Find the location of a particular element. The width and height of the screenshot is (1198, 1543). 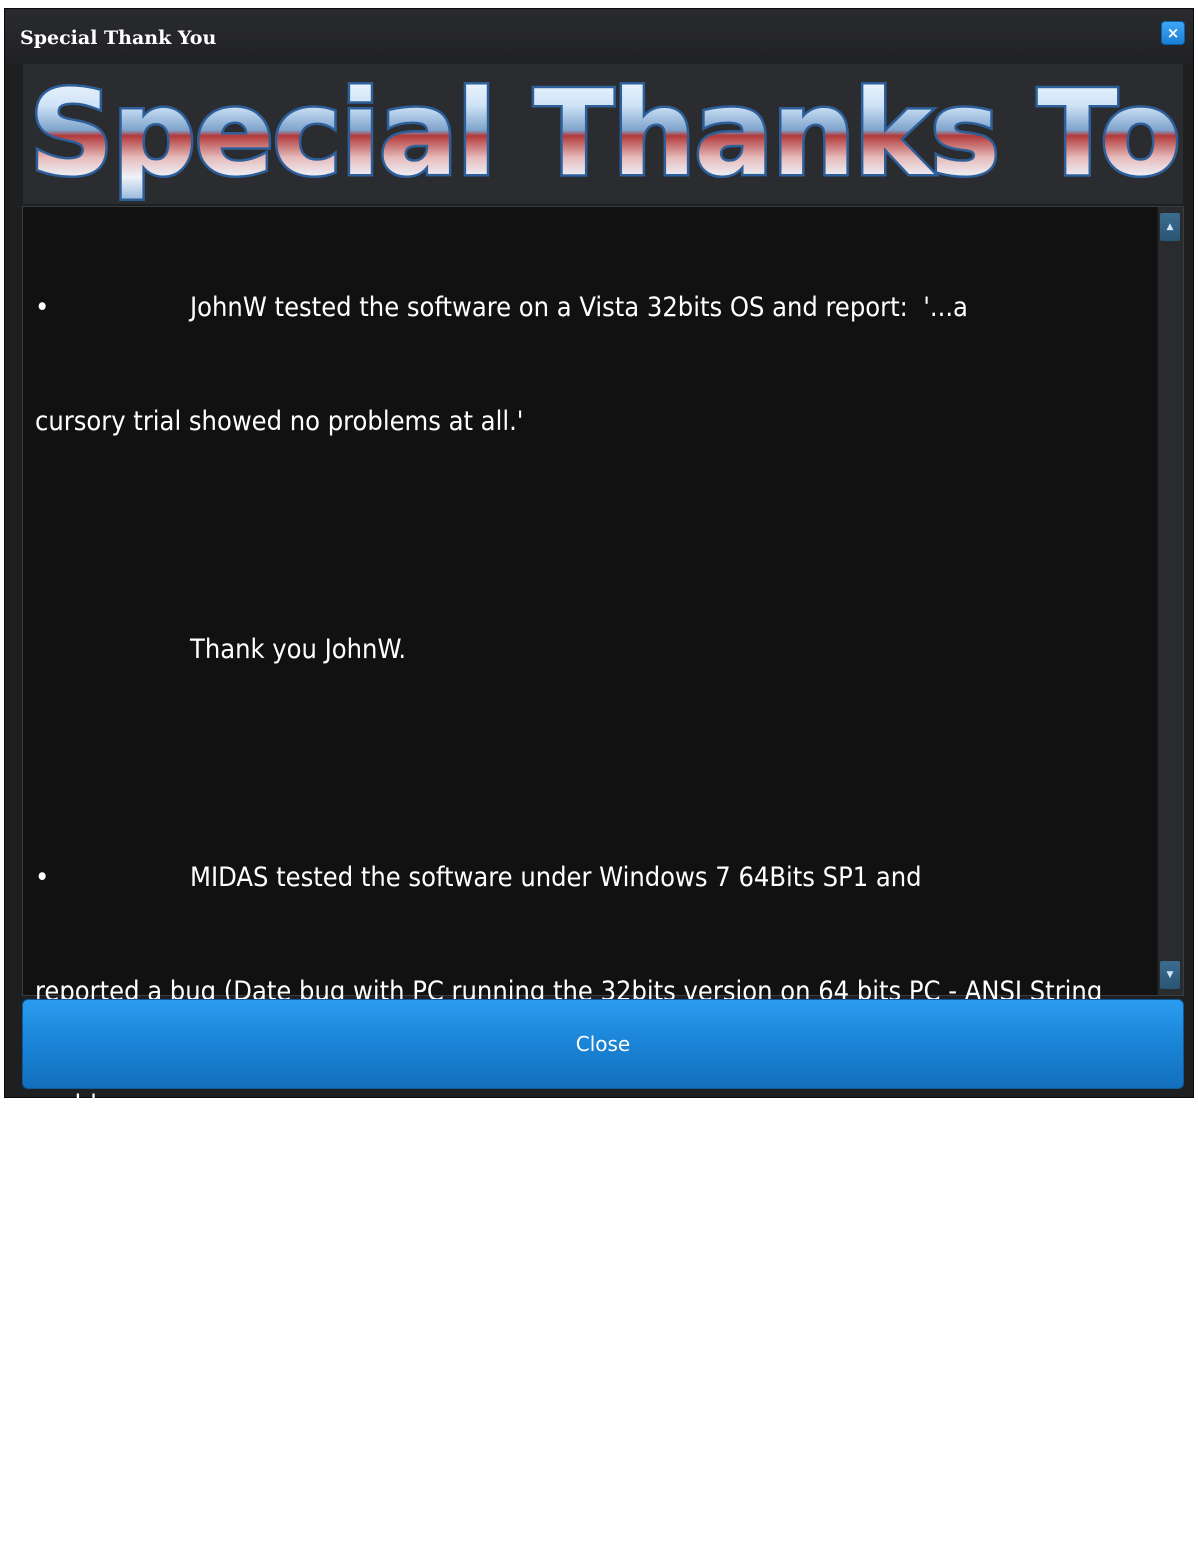

text-caret is located at coordinates (36, 1449).